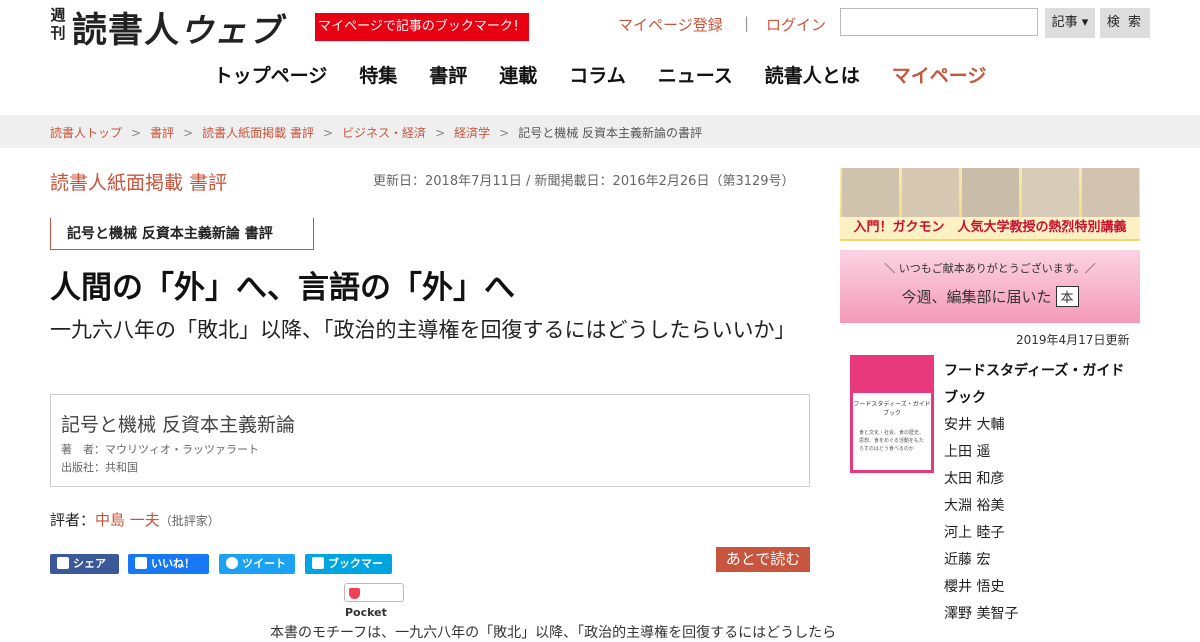 This screenshot has height=642, width=1200. Describe the element at coordinates (162, 133) in the screenshot. I see `breadcrumb-item: 書評` at that location.